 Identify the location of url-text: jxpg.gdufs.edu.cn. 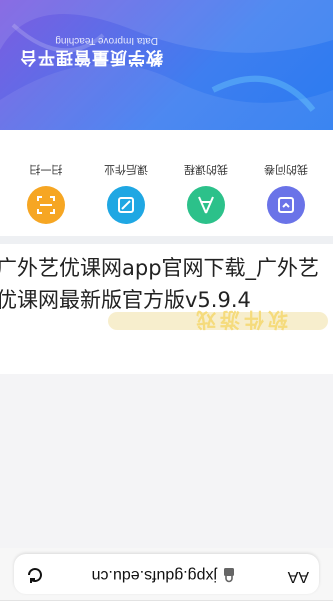
(154, 575).